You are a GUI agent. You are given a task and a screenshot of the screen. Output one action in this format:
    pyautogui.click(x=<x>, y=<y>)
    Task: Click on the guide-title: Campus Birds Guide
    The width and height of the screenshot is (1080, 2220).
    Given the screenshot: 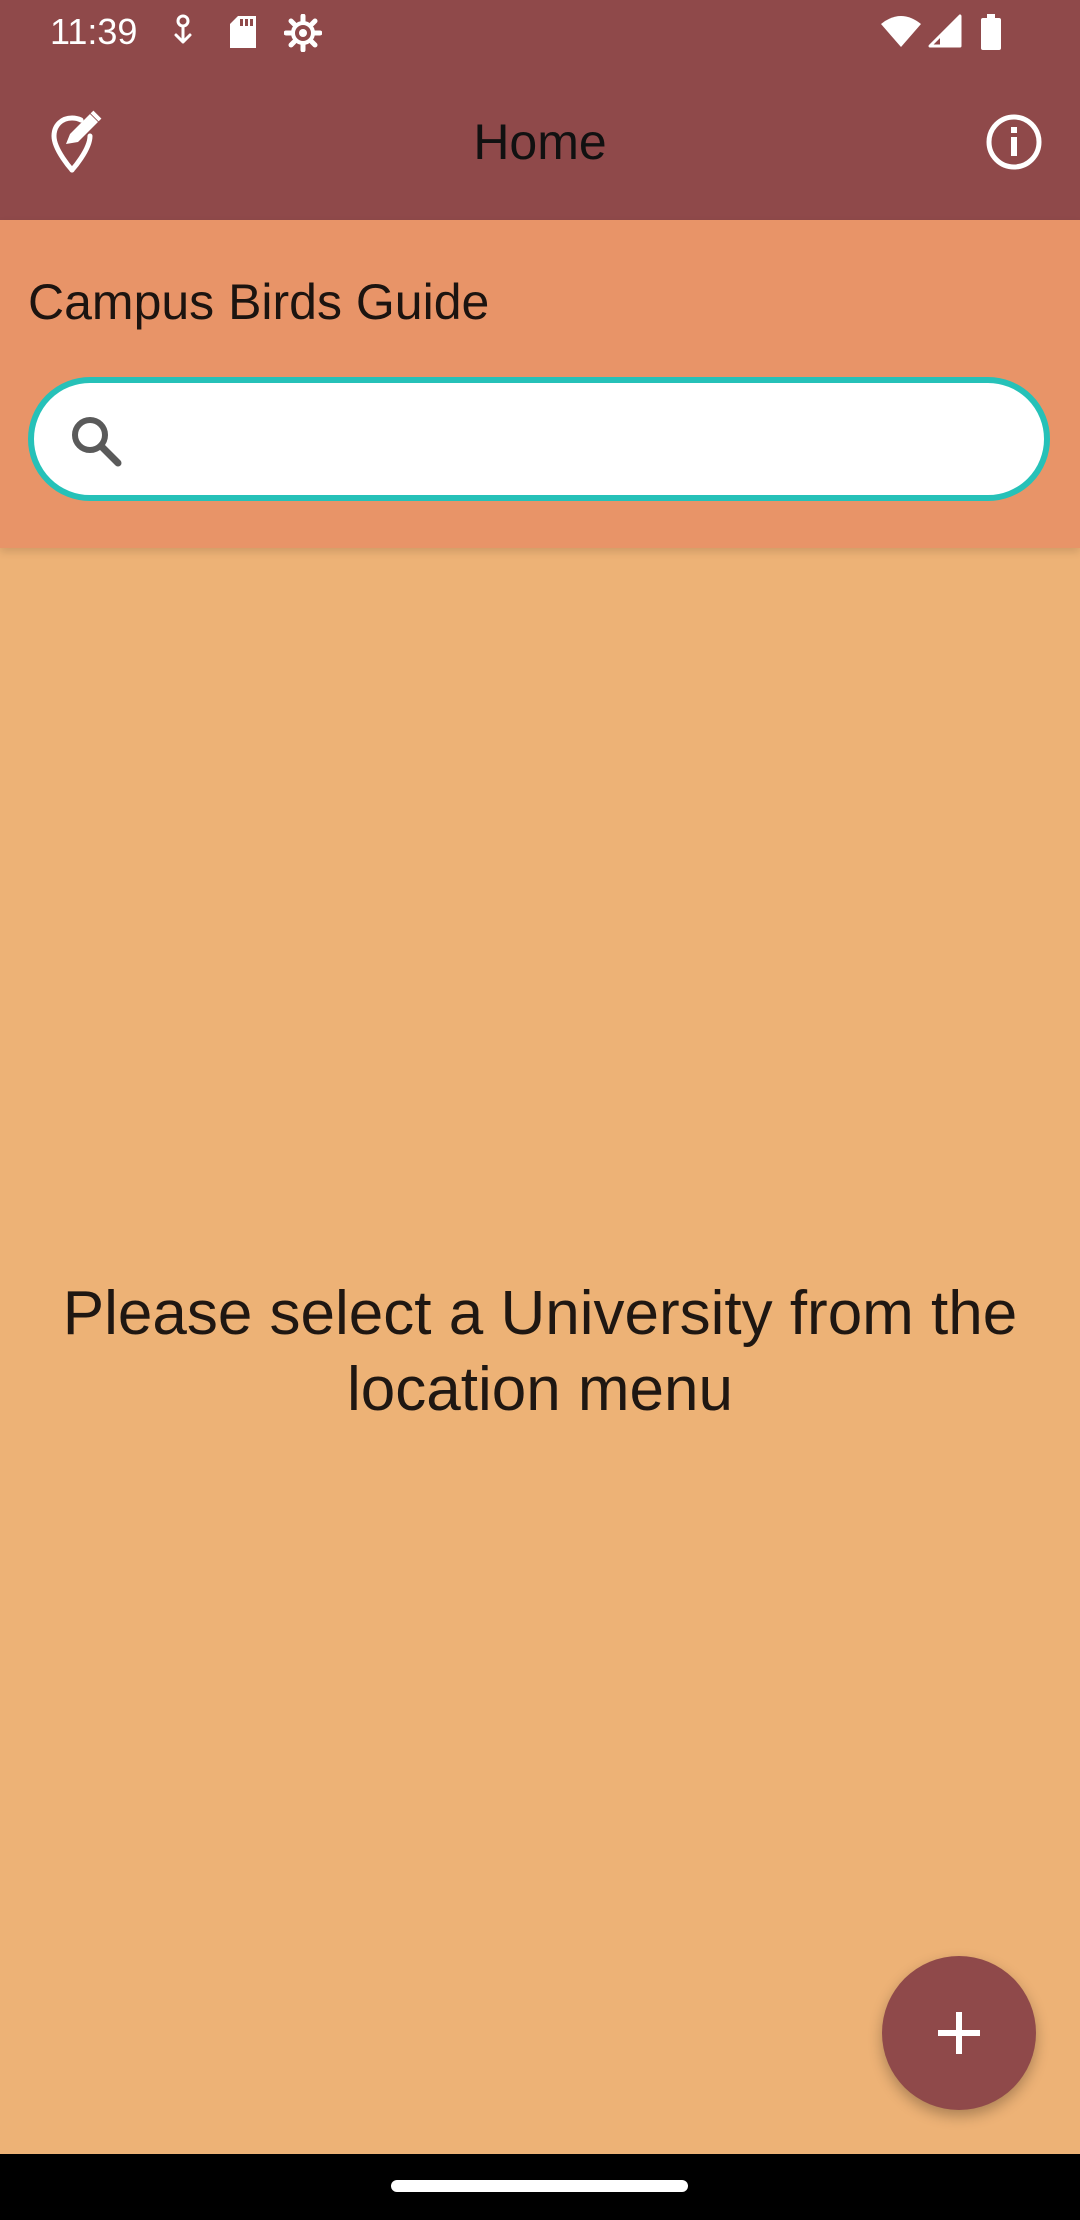 What is the action you would take?
    pyautogui.click(x=259, y=302)
    